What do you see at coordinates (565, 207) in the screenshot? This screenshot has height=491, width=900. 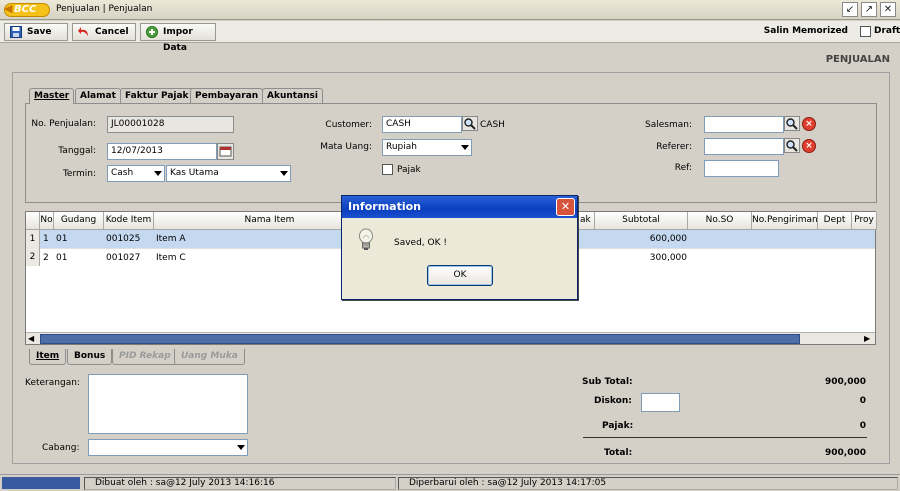 I see `dialog-close-icon: ✕` at bounding box center [565, 207].